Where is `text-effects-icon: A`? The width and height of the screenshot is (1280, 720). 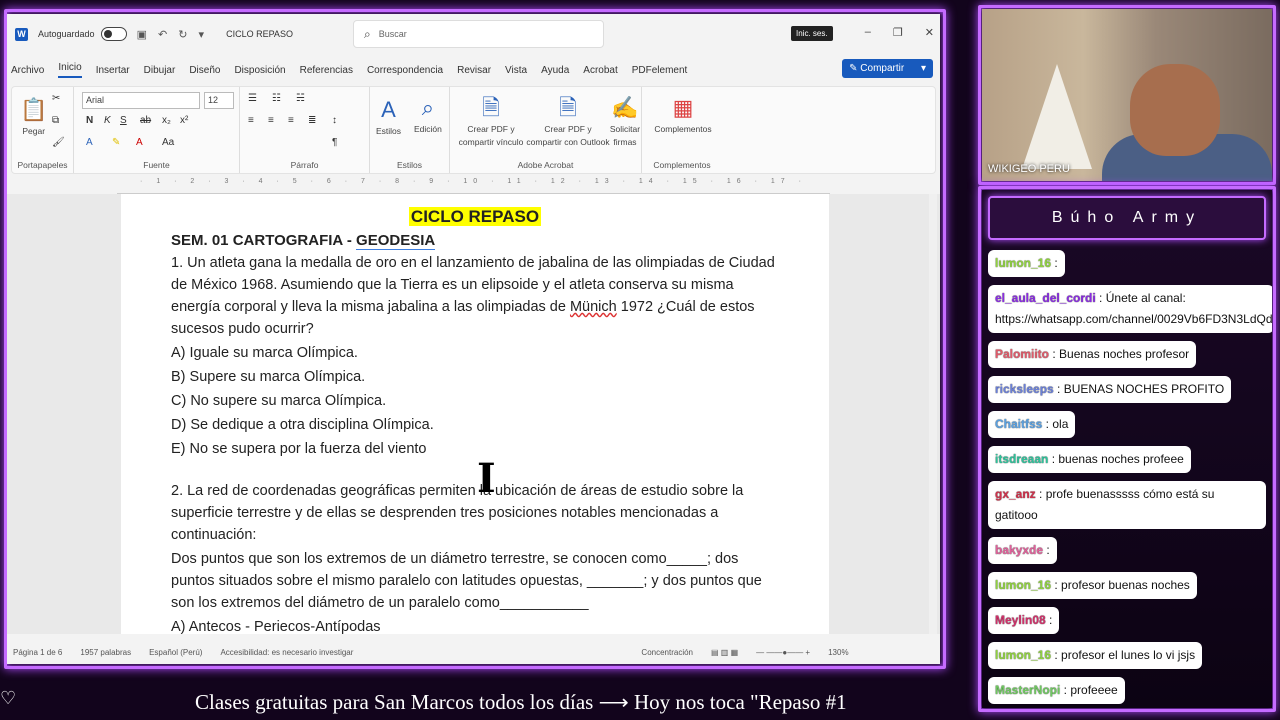
text-effects-icon: A is located at coordinates (89, 142).